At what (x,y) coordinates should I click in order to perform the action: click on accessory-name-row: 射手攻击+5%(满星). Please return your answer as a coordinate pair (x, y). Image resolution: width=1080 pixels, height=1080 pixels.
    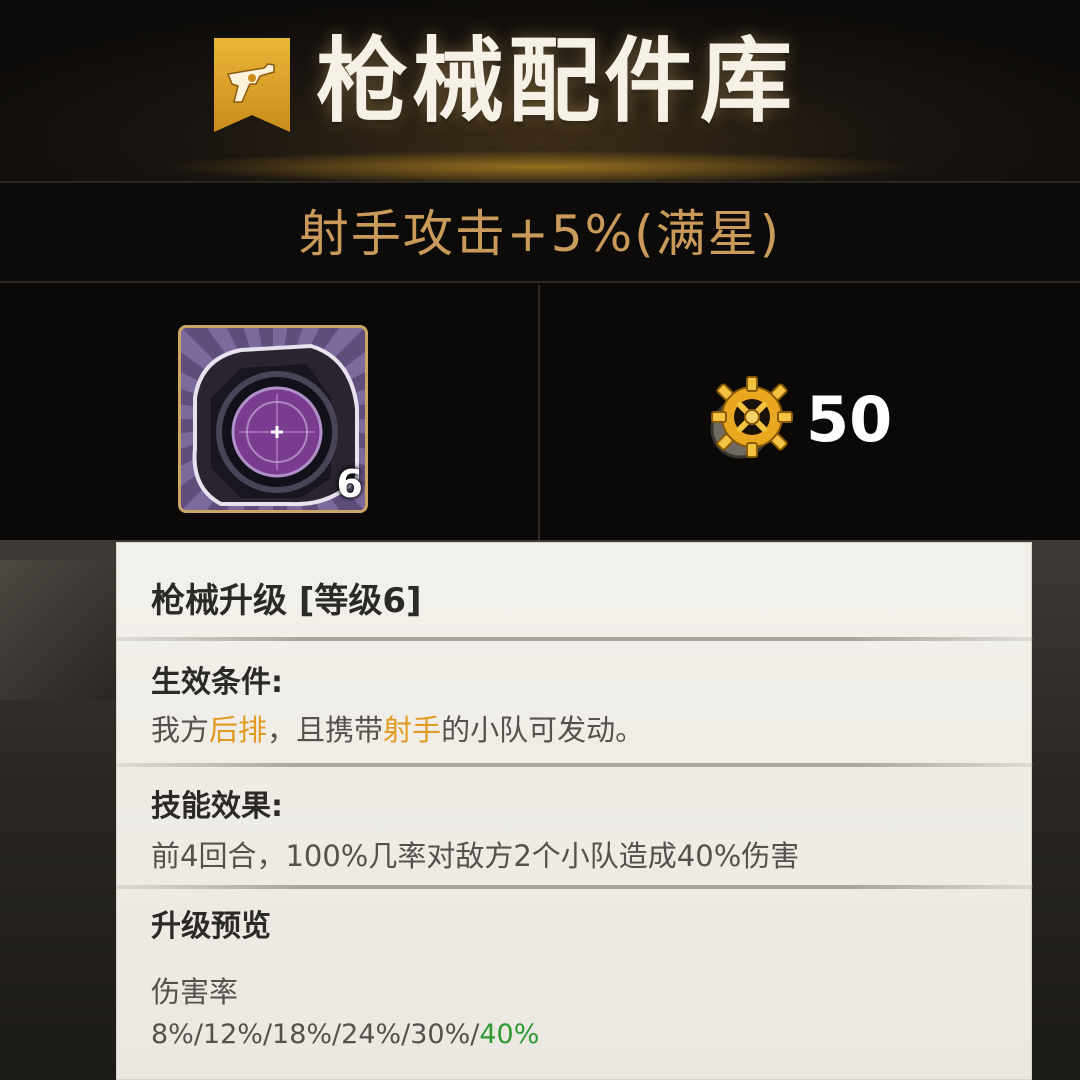
    Looking at the image, I should click on (540, 234).